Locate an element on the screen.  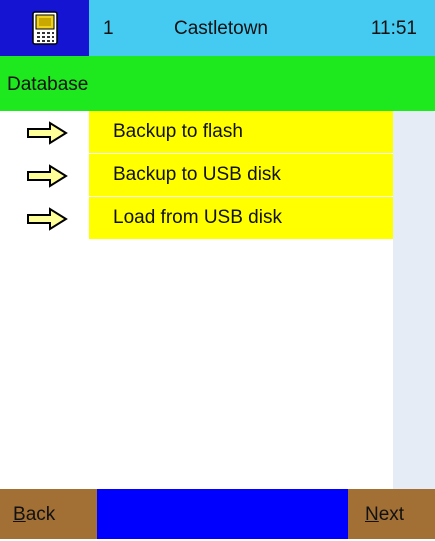
location-name: Castletown is located at coordinates (221, 28).